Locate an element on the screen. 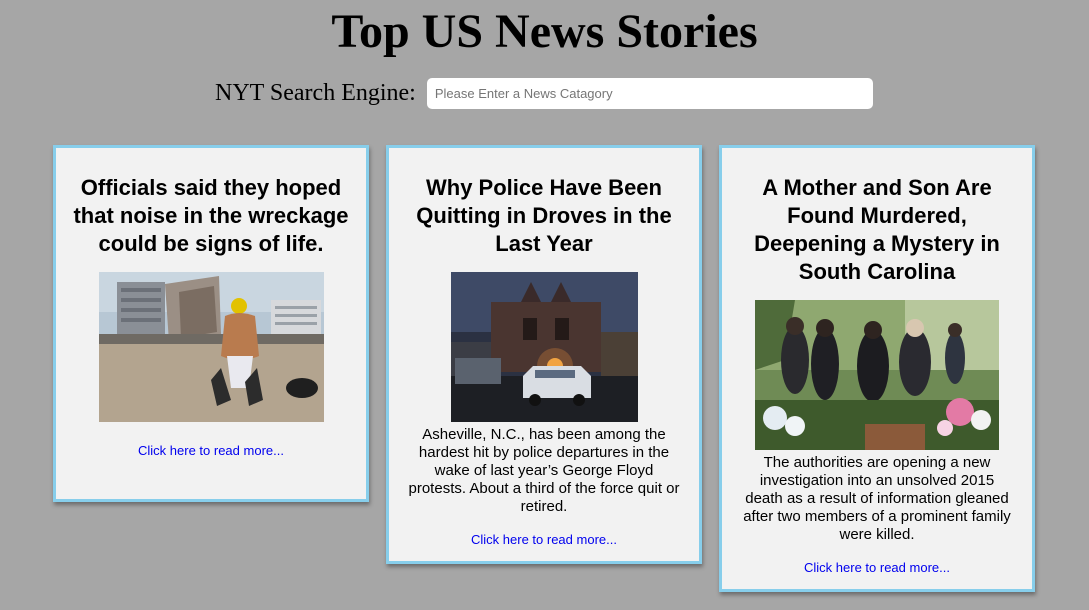  news-image-police-car is located at coordinates (544, 347).